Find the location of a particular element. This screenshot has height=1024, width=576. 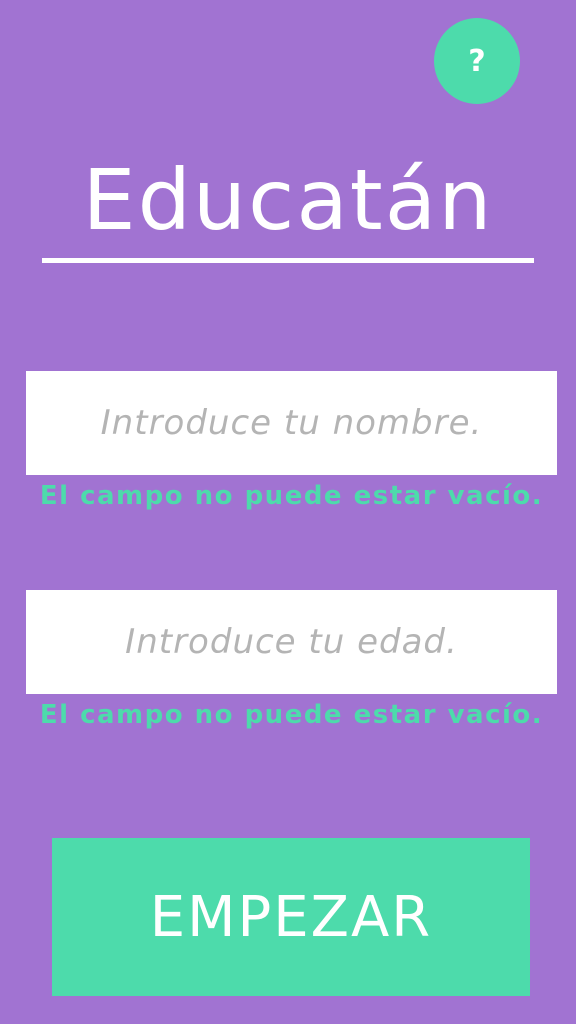

help-button: ? is located at coordinates (477, 61).